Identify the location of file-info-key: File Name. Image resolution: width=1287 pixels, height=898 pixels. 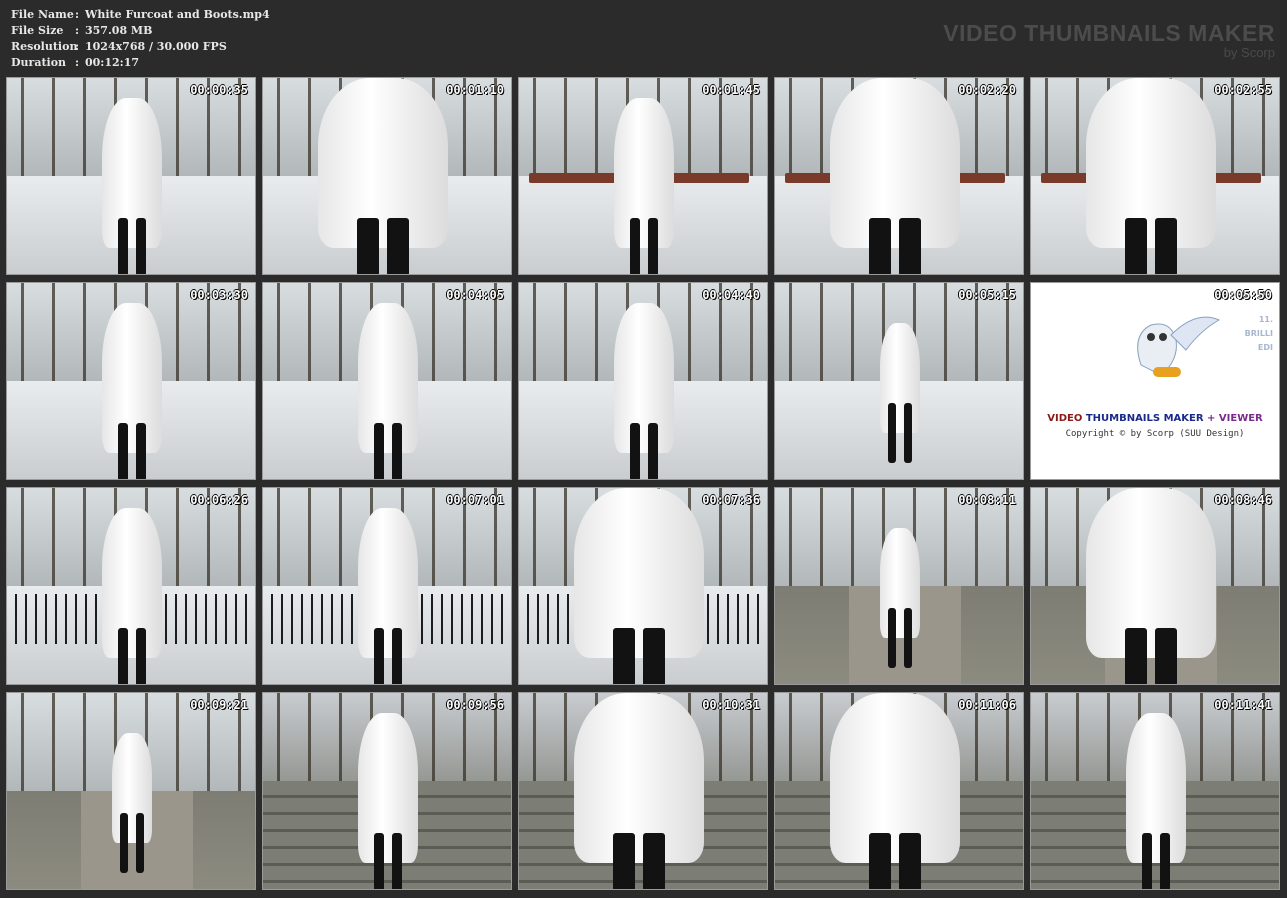
(42, 14).